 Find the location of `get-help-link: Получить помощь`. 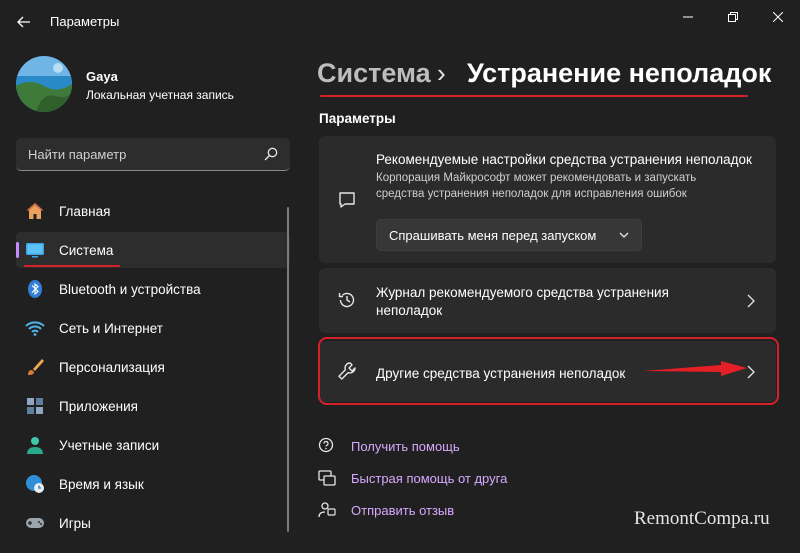

get-help-link: Получить помощь is located at coordinates (398, 447).